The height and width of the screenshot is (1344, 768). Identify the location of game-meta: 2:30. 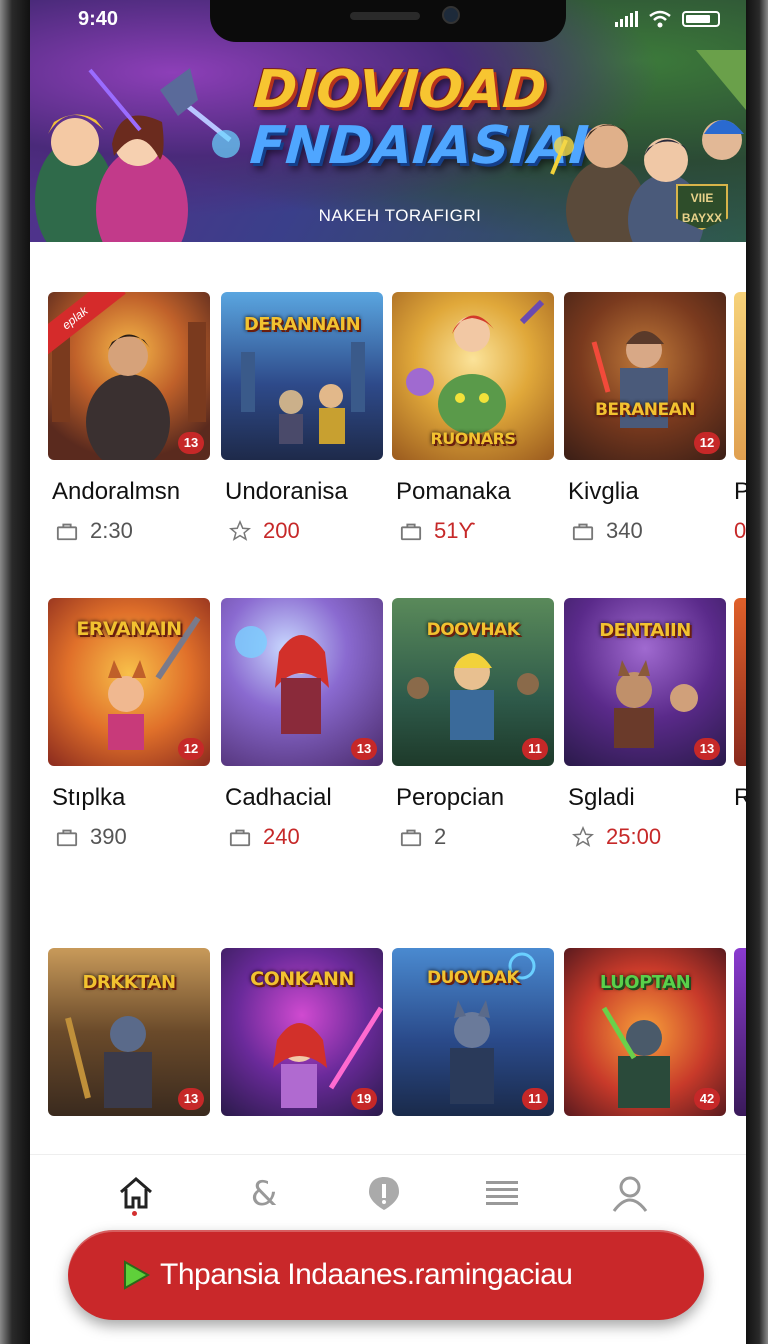
(94, 531).